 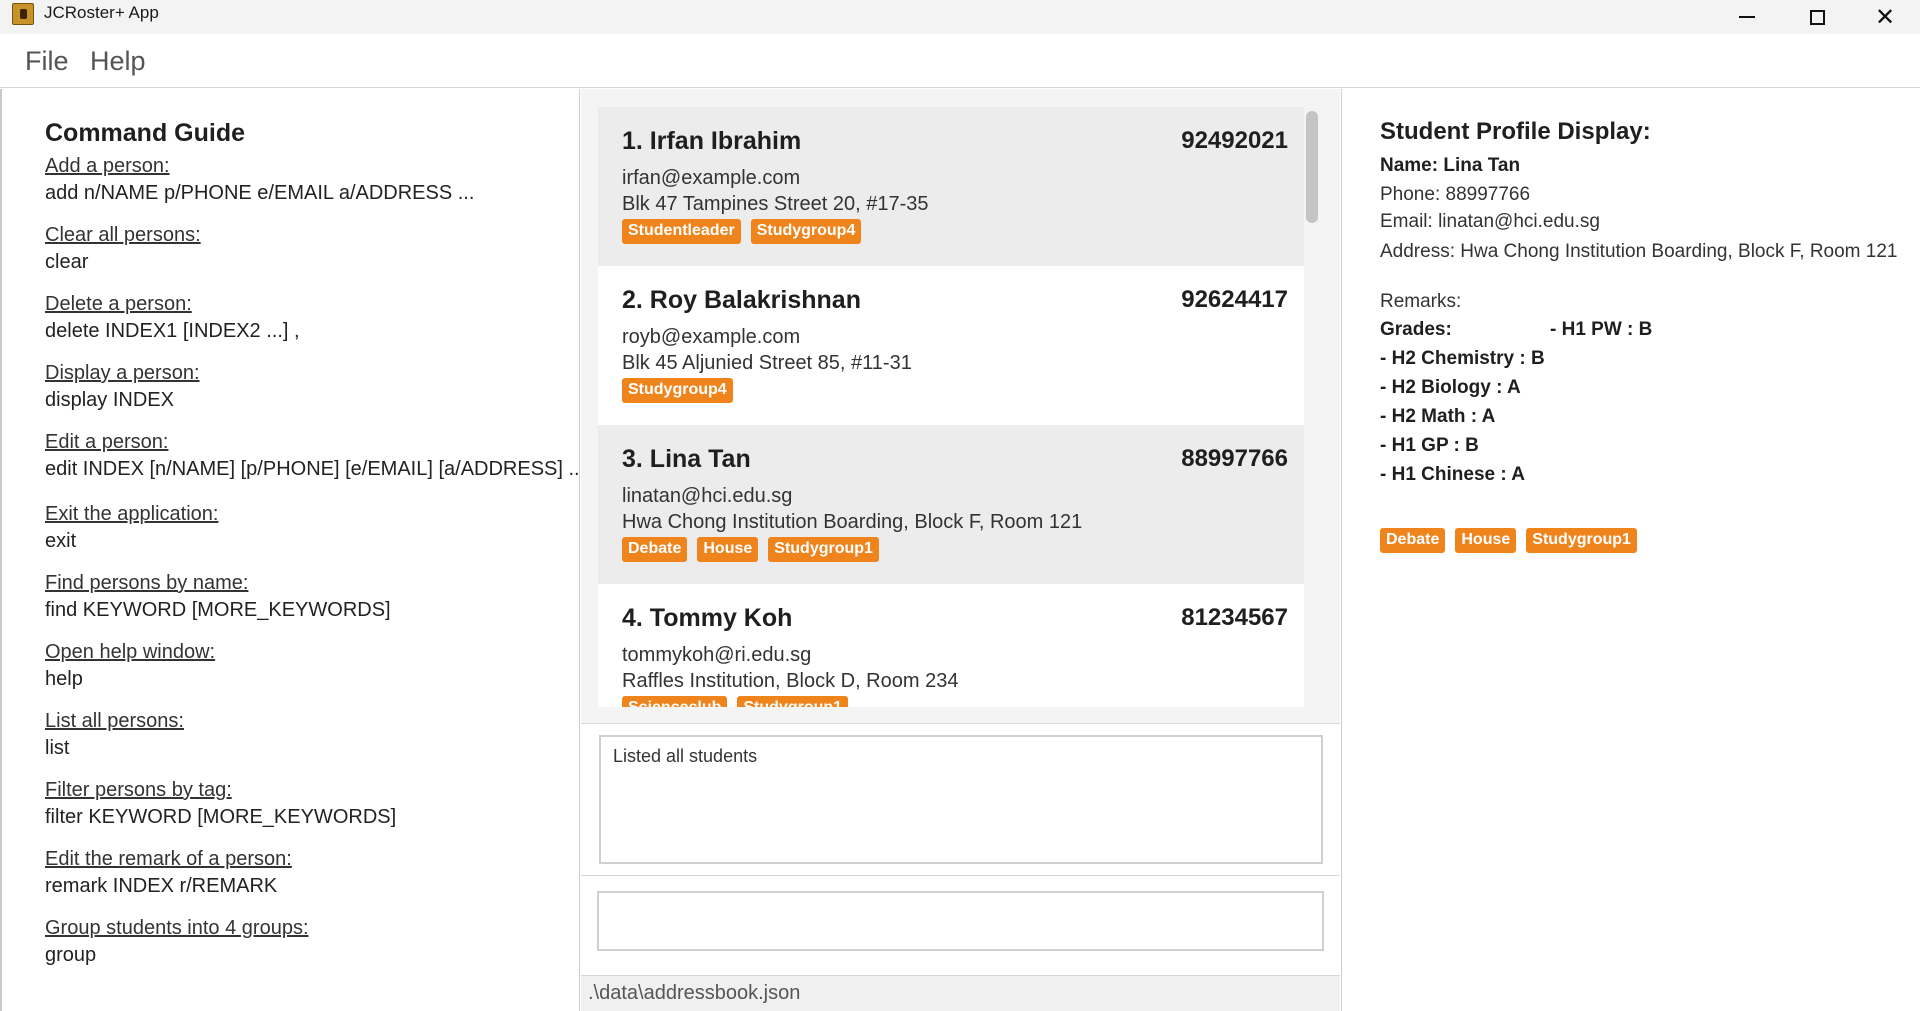 What do you see at coordinates (1234, 299) in the screenshot?
I see `person-phone: 92624417` at bounding box center [1234, 299].